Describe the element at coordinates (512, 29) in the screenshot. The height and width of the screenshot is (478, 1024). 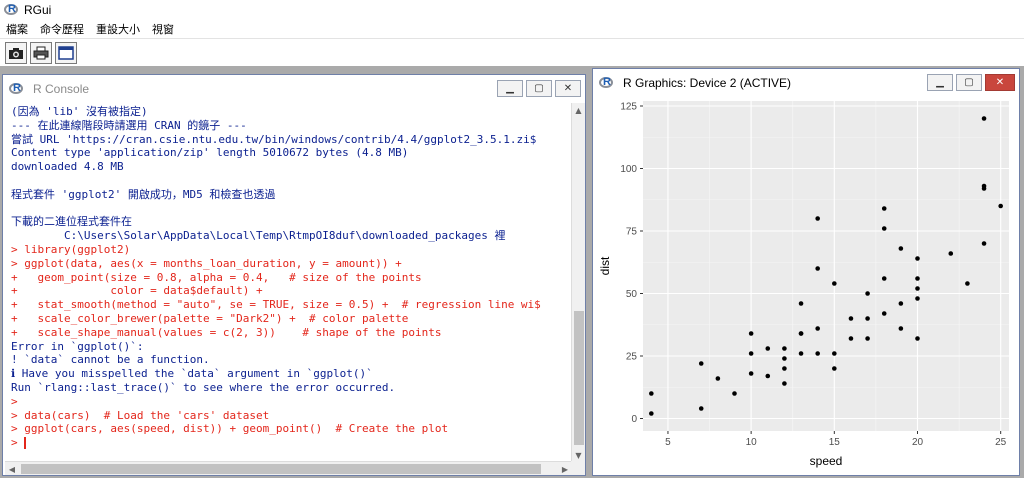
I see `menu-bar: 檔案 命令歷程 重設大小 視窗` at that location.